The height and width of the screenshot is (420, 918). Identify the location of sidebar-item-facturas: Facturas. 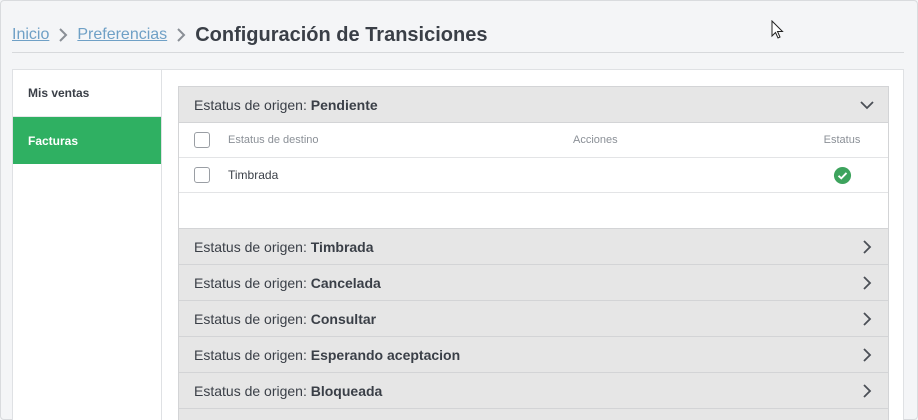
(87, 140).